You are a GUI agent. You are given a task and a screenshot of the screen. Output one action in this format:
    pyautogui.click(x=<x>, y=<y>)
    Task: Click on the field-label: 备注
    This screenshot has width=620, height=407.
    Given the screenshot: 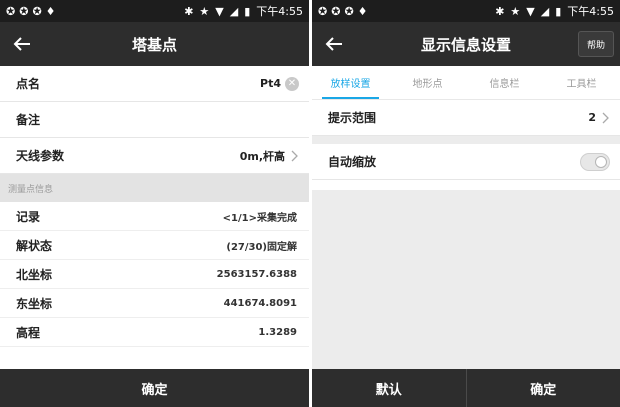 What is the action you would take?
    pyautogui.click(x=28, y=120)
    